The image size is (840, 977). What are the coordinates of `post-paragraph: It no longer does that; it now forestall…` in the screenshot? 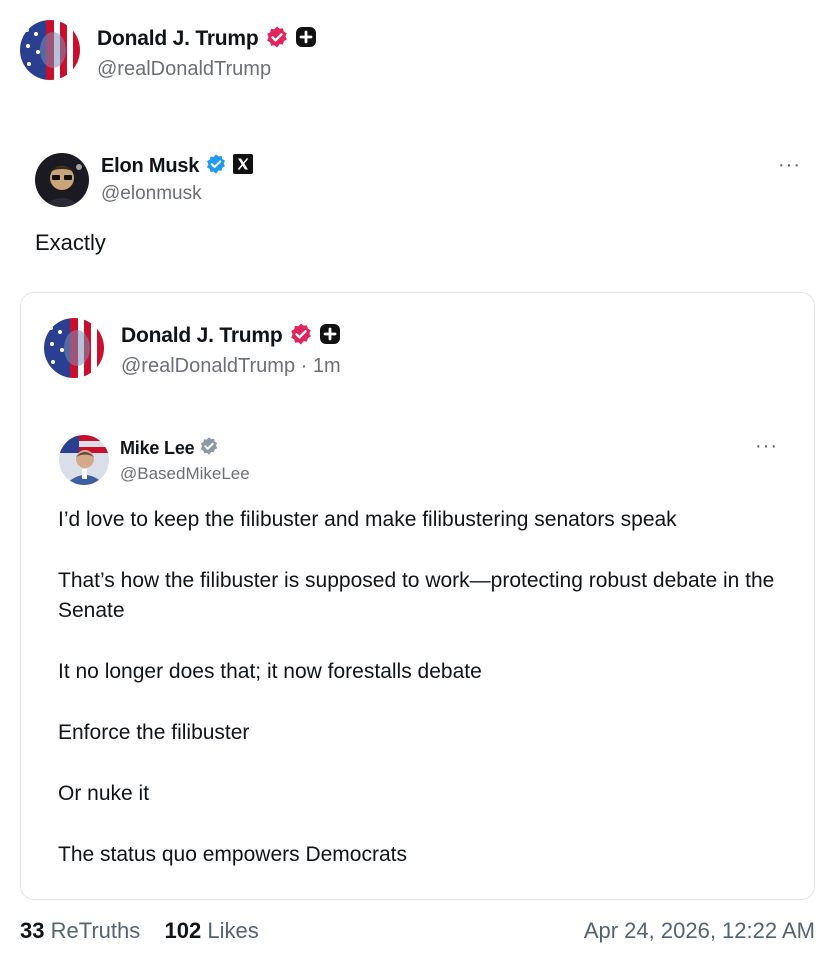 It's located at (270, 671).